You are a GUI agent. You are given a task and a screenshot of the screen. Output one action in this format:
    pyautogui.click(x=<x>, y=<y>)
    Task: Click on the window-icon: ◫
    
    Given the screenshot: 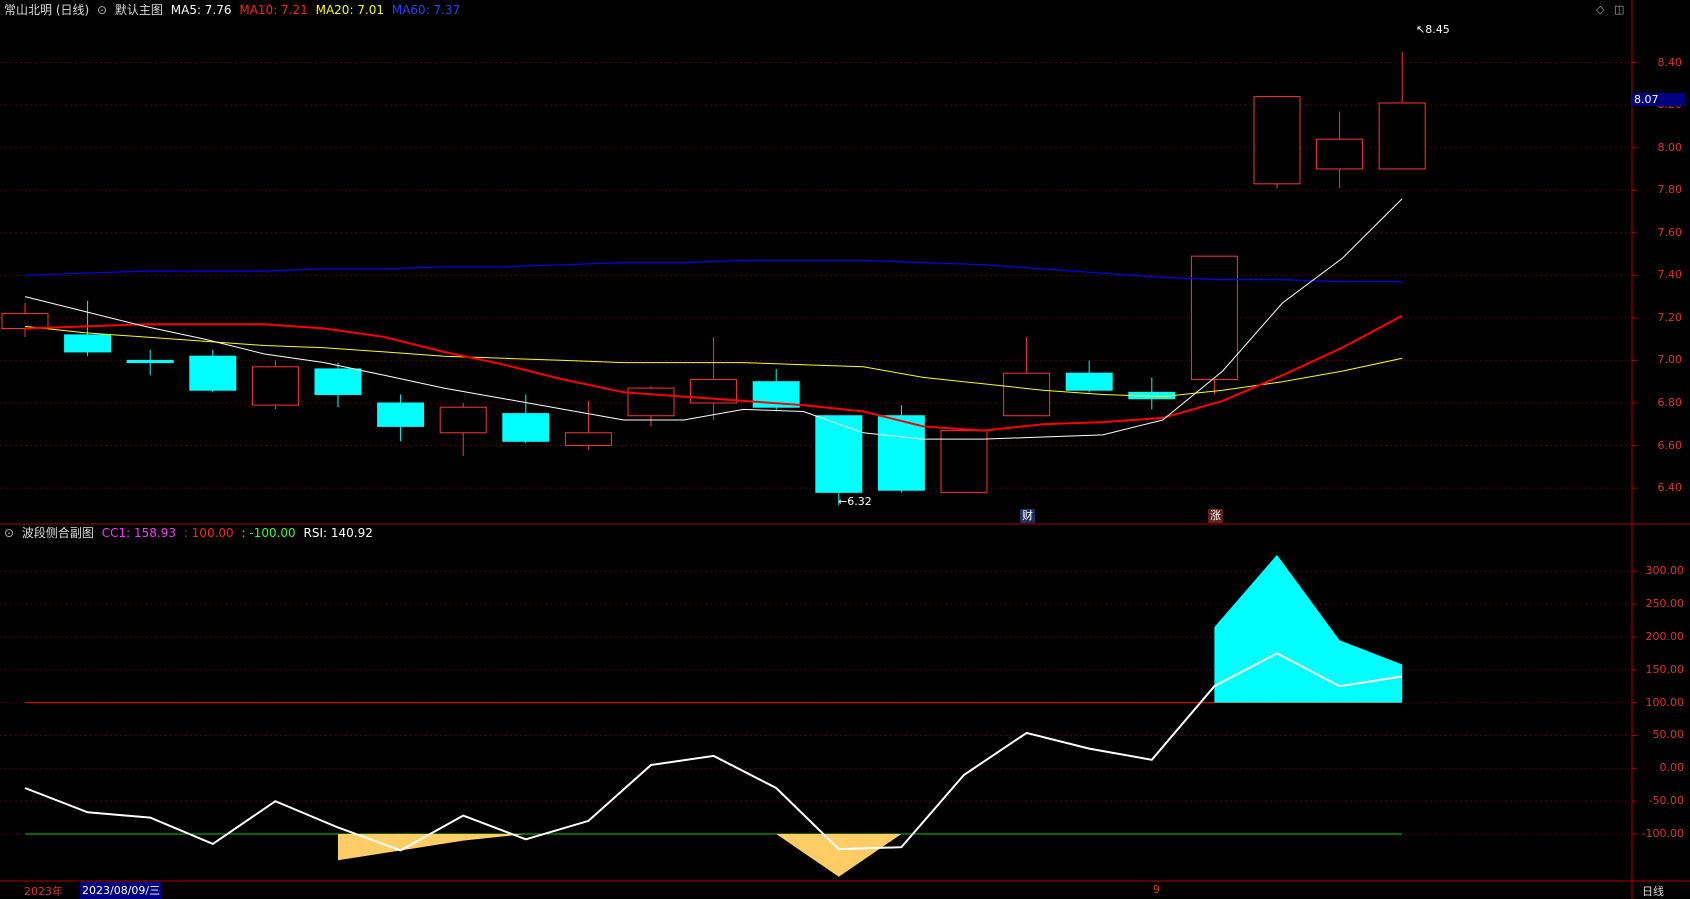 What is the action you would take?
    pyautogui.click(x=1619, y=9)
    